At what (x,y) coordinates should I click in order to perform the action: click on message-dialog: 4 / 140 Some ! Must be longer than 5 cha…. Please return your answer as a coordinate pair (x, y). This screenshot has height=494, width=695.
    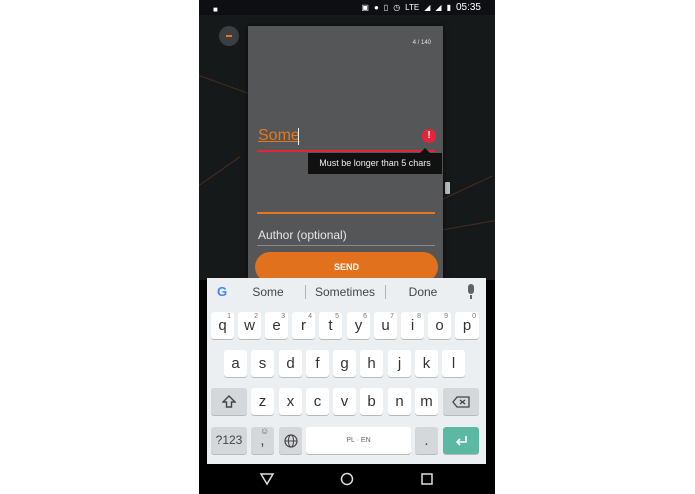
    Looking at the image, I should click on (345, 153).